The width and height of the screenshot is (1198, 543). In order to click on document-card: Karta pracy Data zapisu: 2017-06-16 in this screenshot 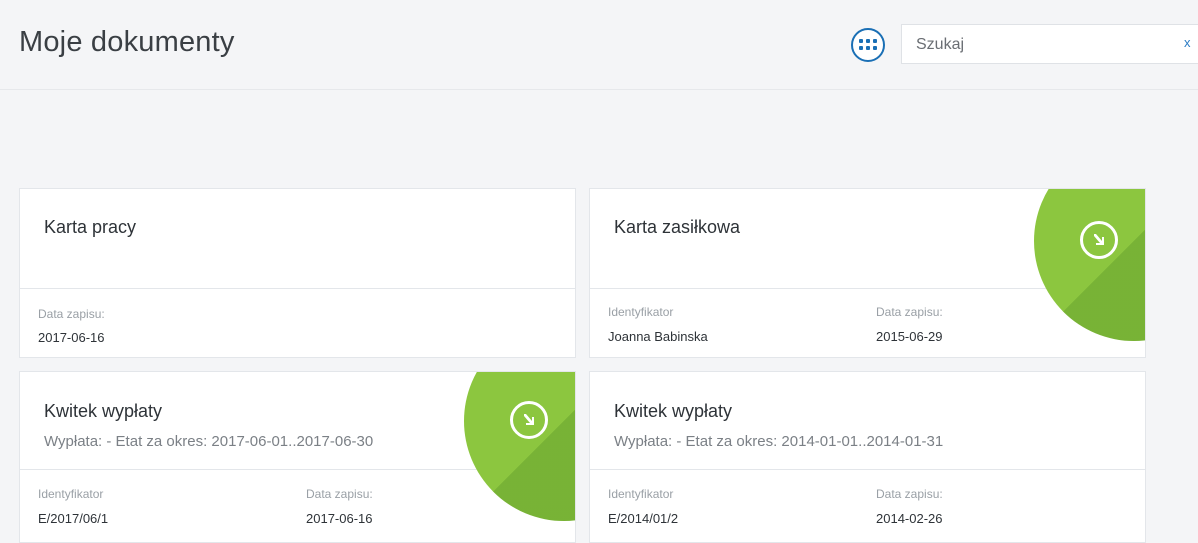, I will do `click(297, 273)`.